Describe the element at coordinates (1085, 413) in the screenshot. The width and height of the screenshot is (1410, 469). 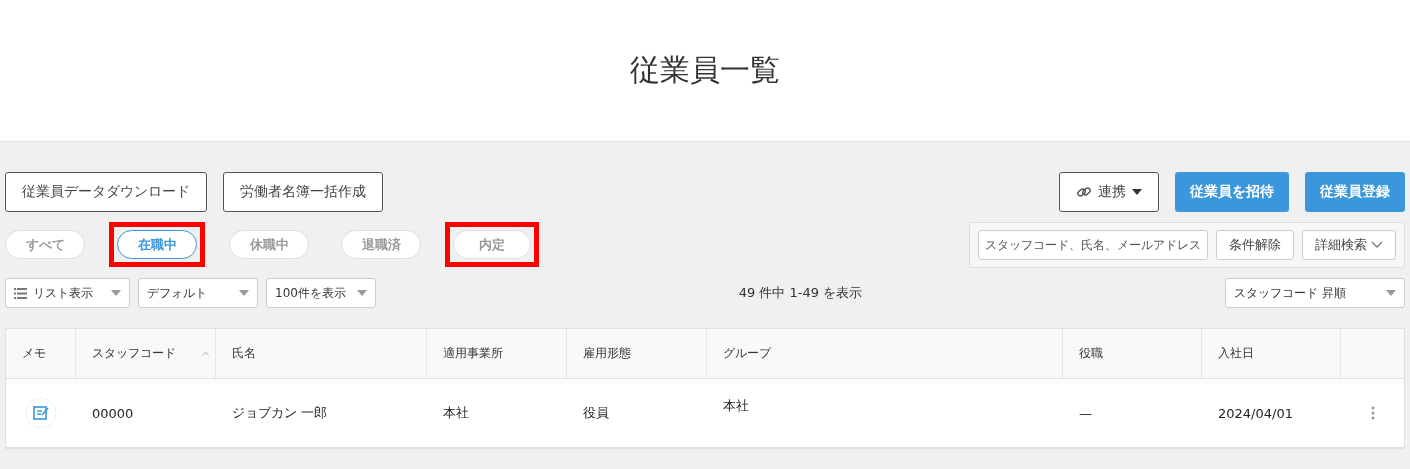
I see `table-cell: —` at that location.